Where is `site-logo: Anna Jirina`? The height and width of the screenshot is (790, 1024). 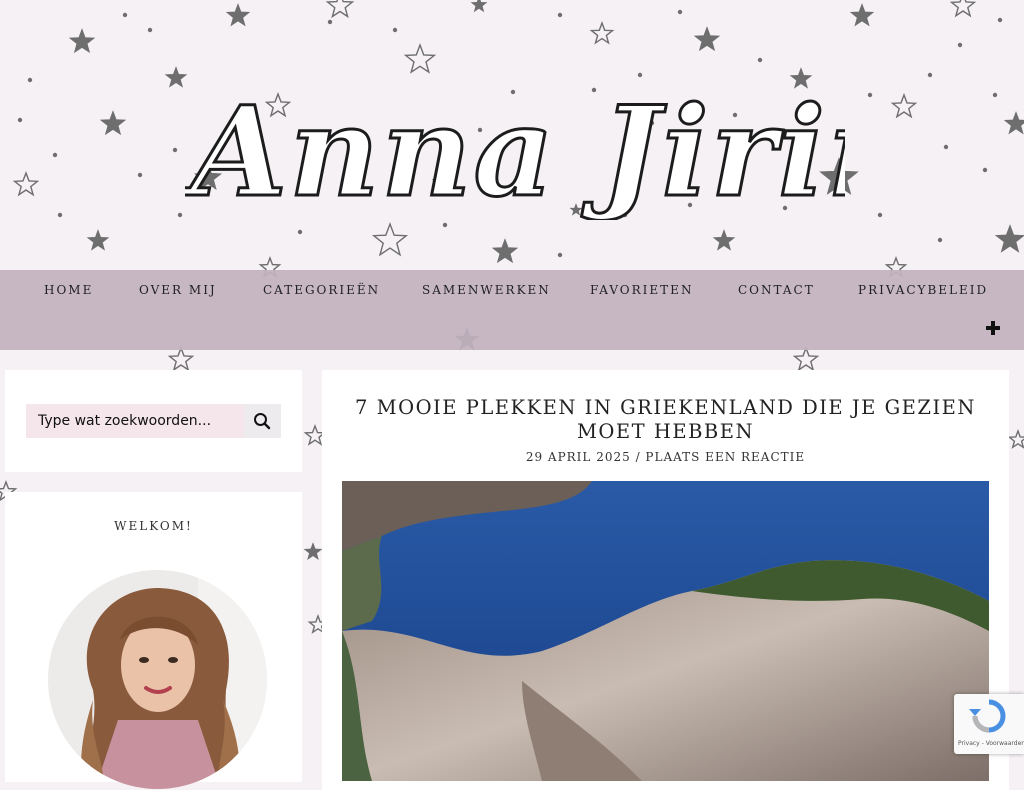 site-logo: Anna Jirina is located at coordinates (515, 140).